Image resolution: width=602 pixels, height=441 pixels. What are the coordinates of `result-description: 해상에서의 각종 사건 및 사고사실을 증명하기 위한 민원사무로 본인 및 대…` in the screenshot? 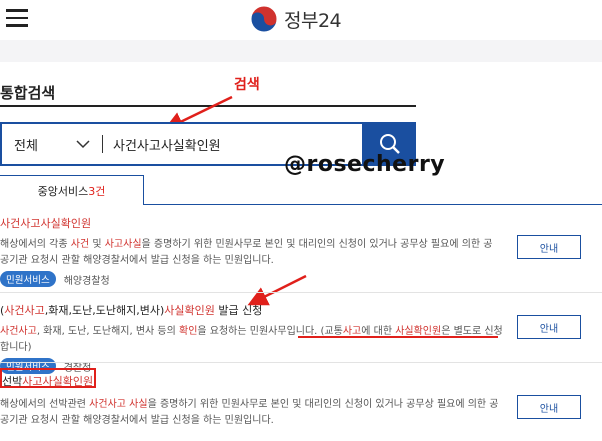 It's located at (246, 252).